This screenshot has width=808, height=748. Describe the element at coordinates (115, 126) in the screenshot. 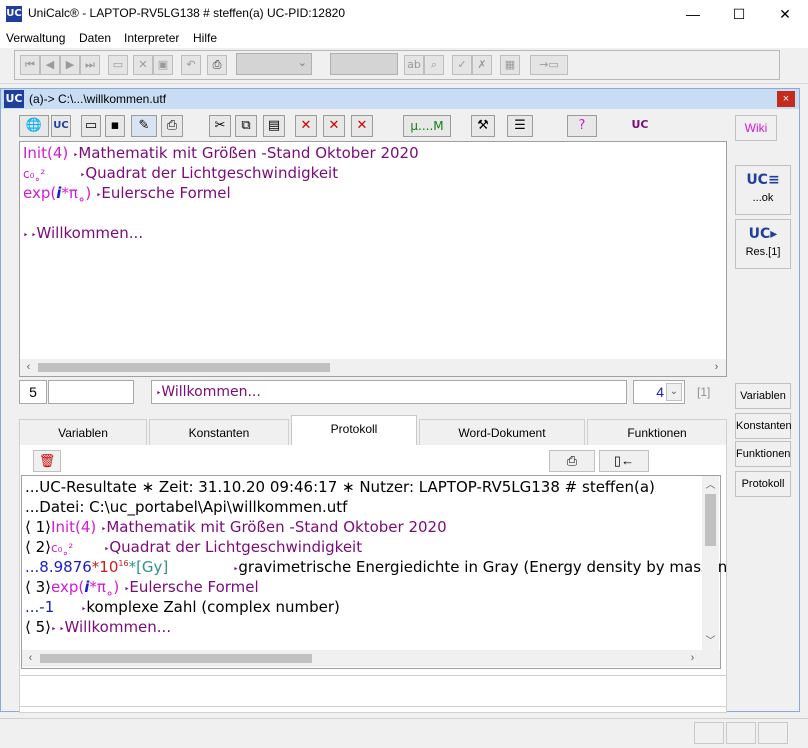

I see `save-icon: ▪` at that location.